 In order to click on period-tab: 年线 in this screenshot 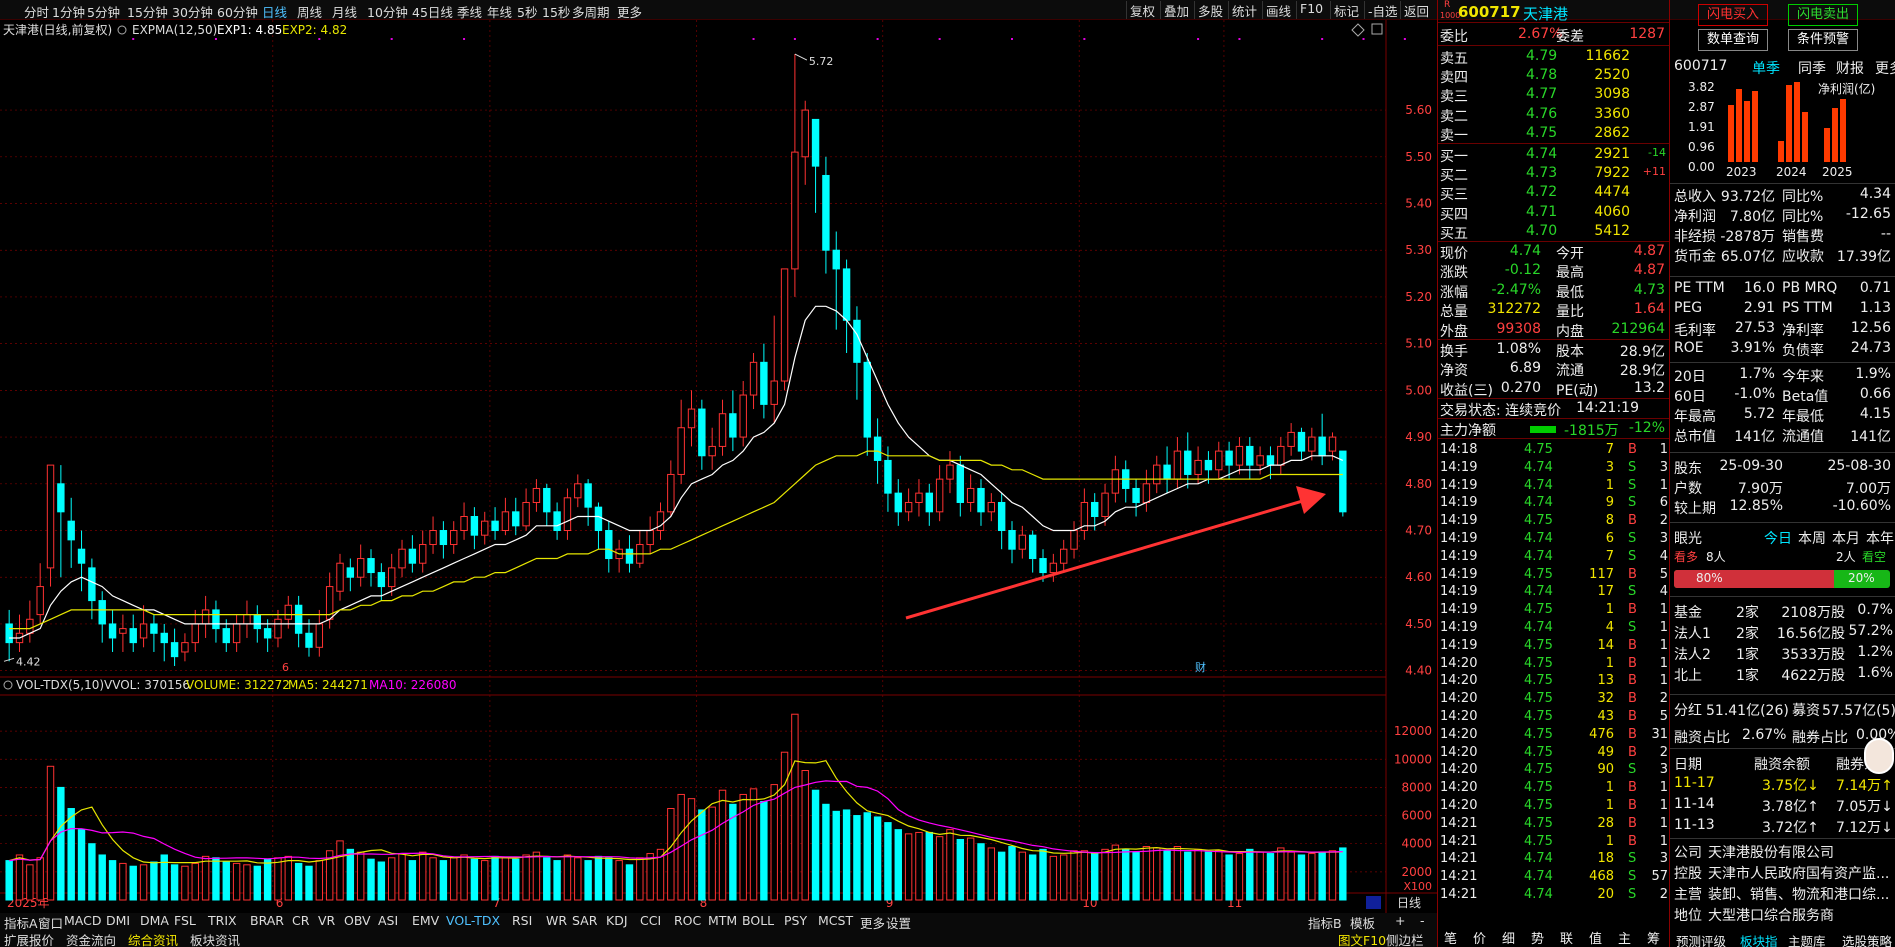, I will do `click(499, 10)`.